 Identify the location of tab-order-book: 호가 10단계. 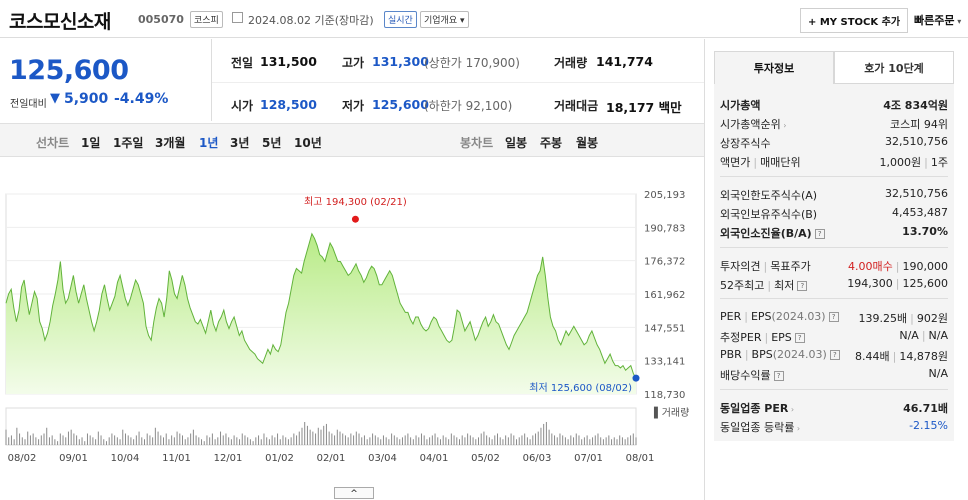
(894, 67).